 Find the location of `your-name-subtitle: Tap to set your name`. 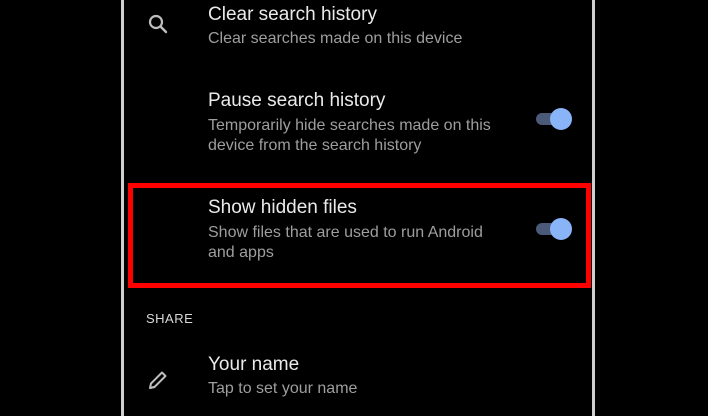

your-name-subtitle: Tap to set your name is located at coordinates (283, 388).